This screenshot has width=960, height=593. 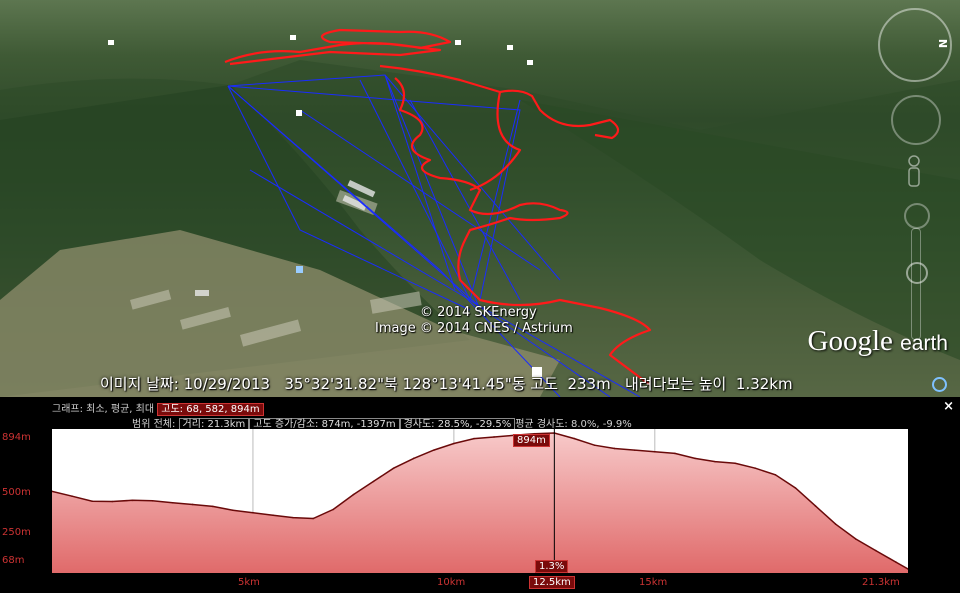 What do you see at coordinates (943, 43) in the screenshot?
I see `compass-north-label: N` at bounding box center [943, 43].